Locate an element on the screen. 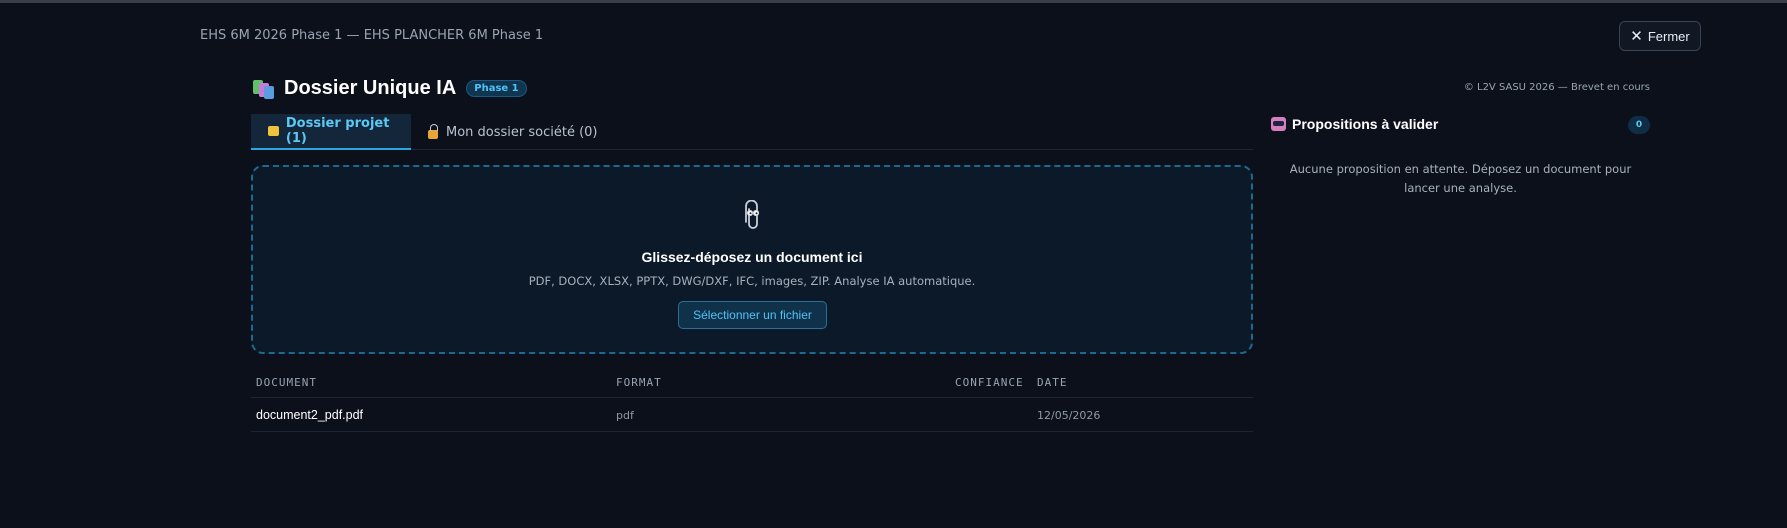  page-title: Dossier Unique IA is located at coordinates (370, 88).